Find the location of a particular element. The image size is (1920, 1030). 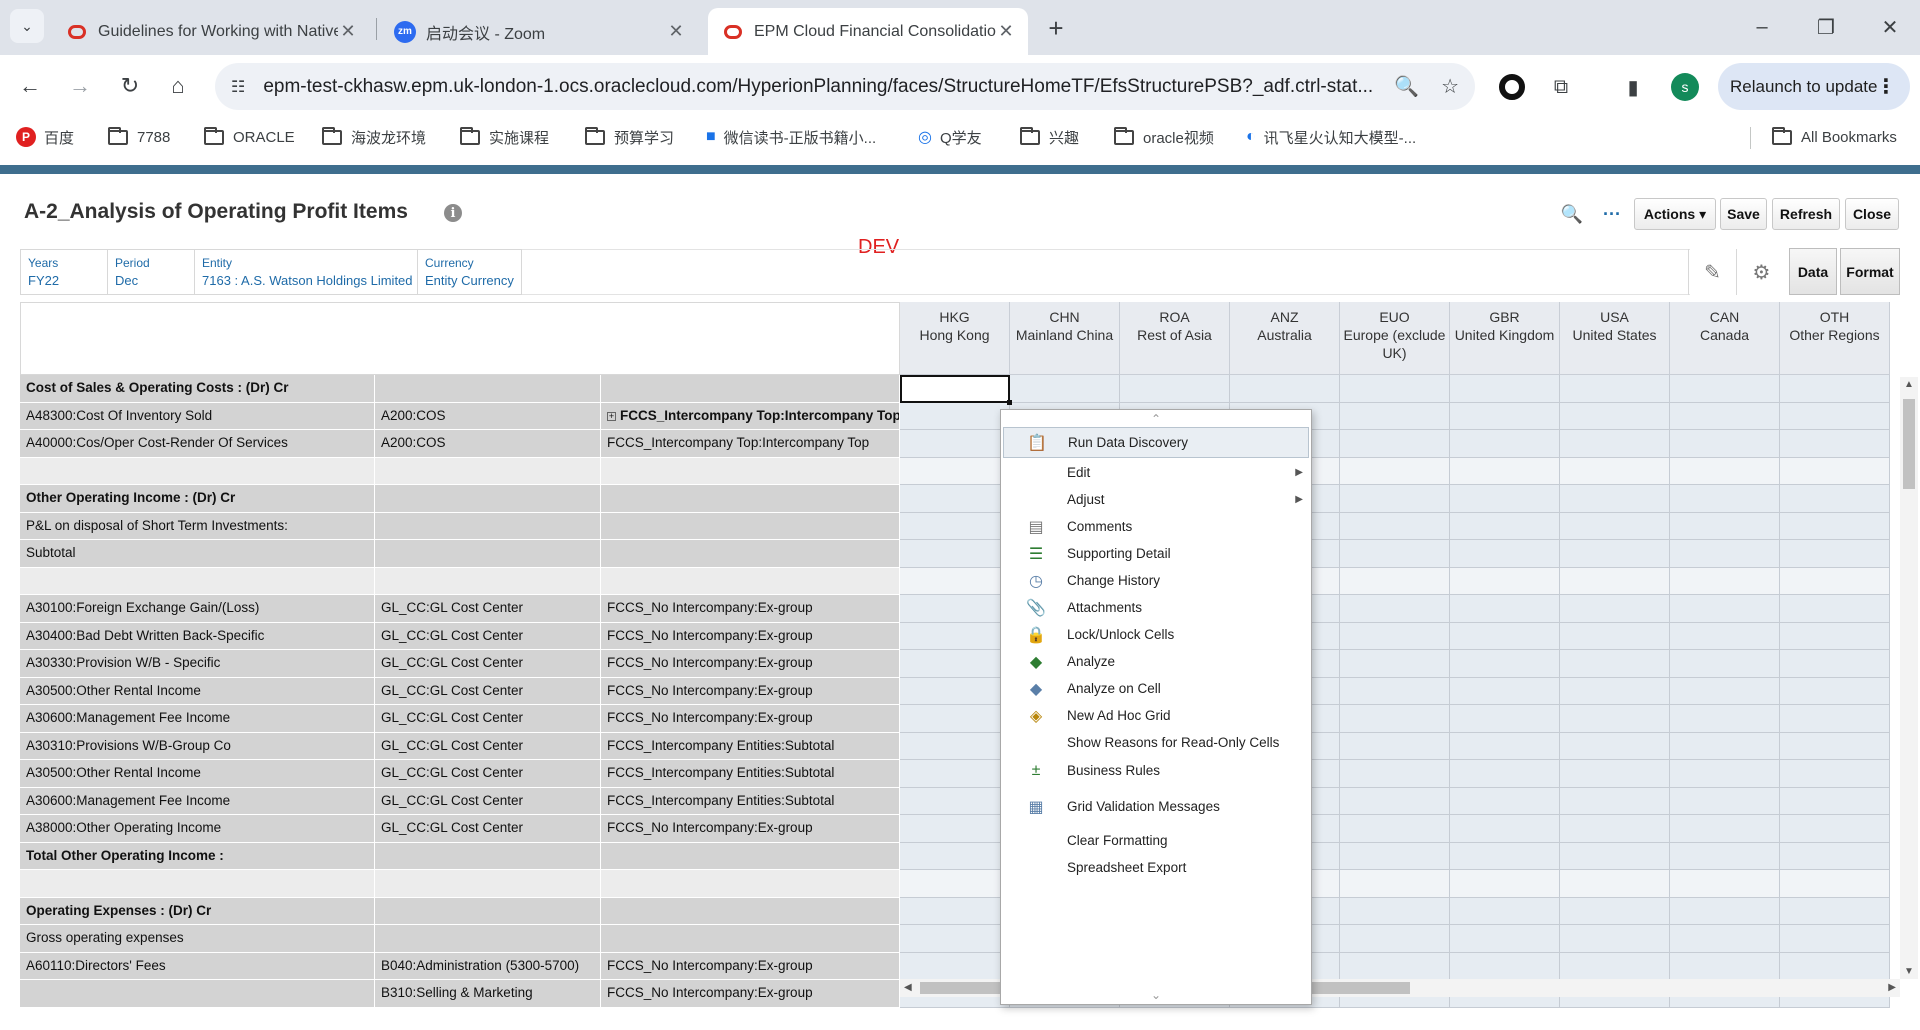

tab-zoom: zm 启动会议 - Zoom ✕ is located at coordinates (539, 31).